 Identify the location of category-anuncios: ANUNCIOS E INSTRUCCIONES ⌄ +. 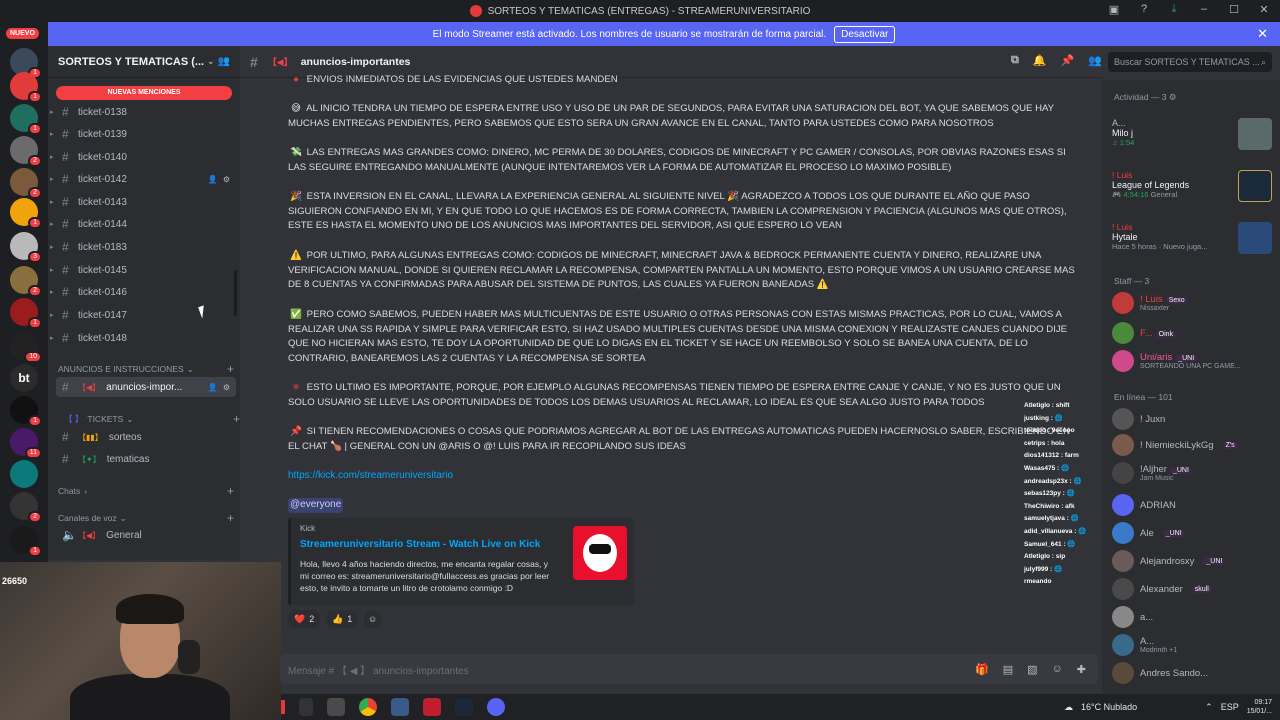
(146, 369).